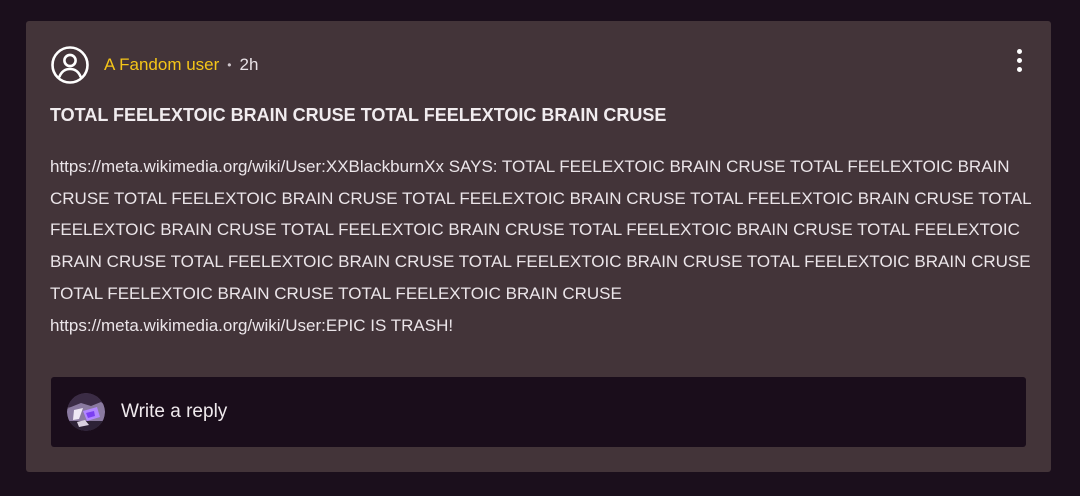 Image resolution: width=1080 pixels, height=496 pixels. Describe the element at coordinates (70, 65) in the screenshot. I see `user-circle-icon` at that location.